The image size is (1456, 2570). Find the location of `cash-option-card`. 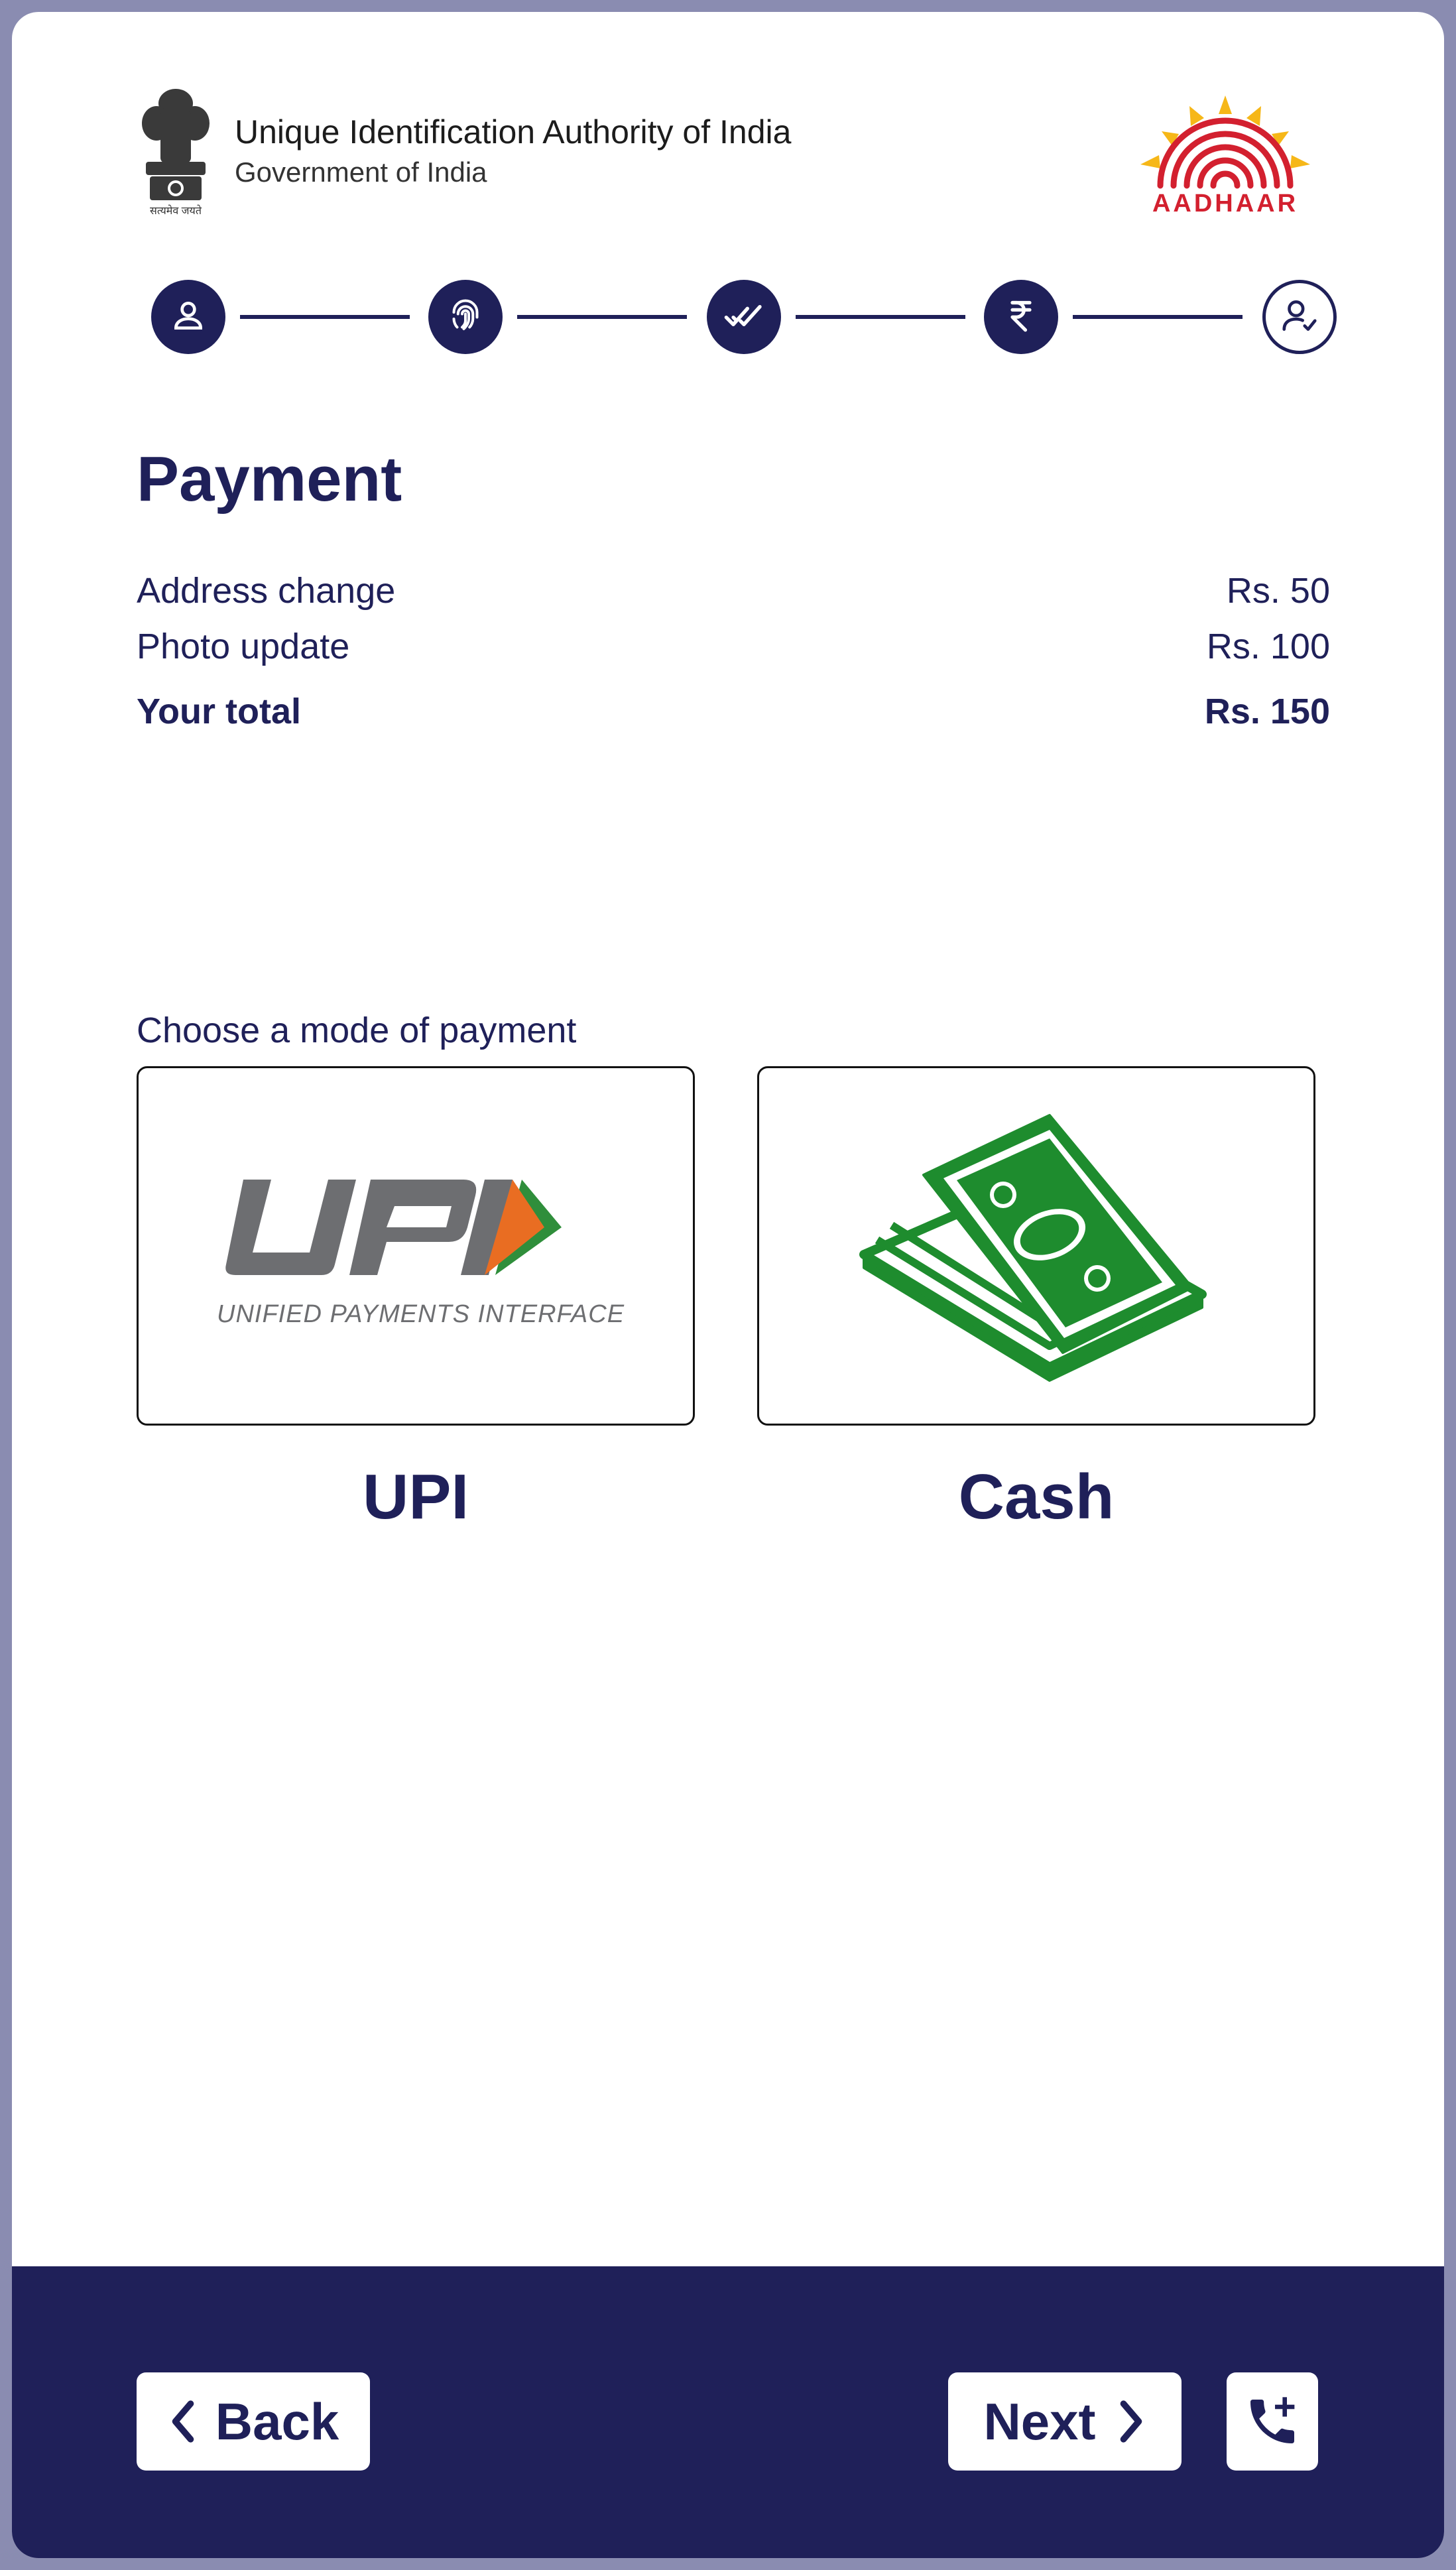

cash-option-card is located at coordinates (1036, 1246).